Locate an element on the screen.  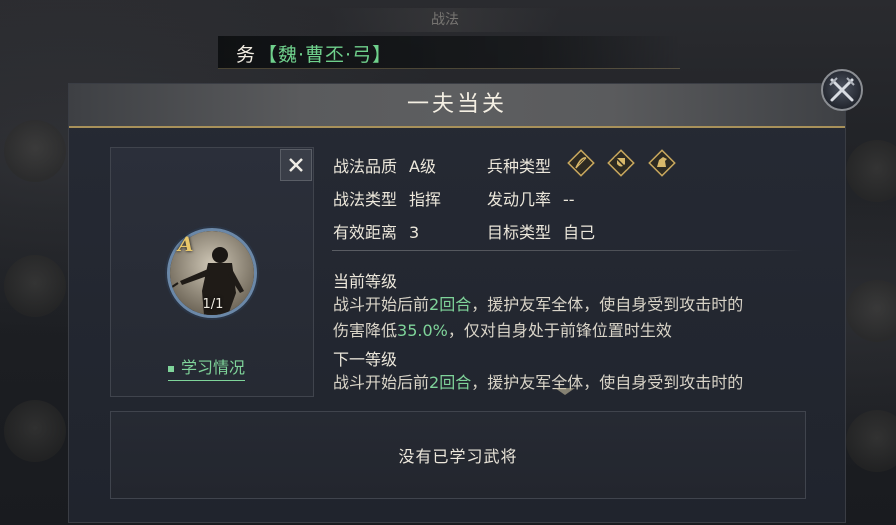
highlight-percent: 35.0% is located at coordinates (422, 330).